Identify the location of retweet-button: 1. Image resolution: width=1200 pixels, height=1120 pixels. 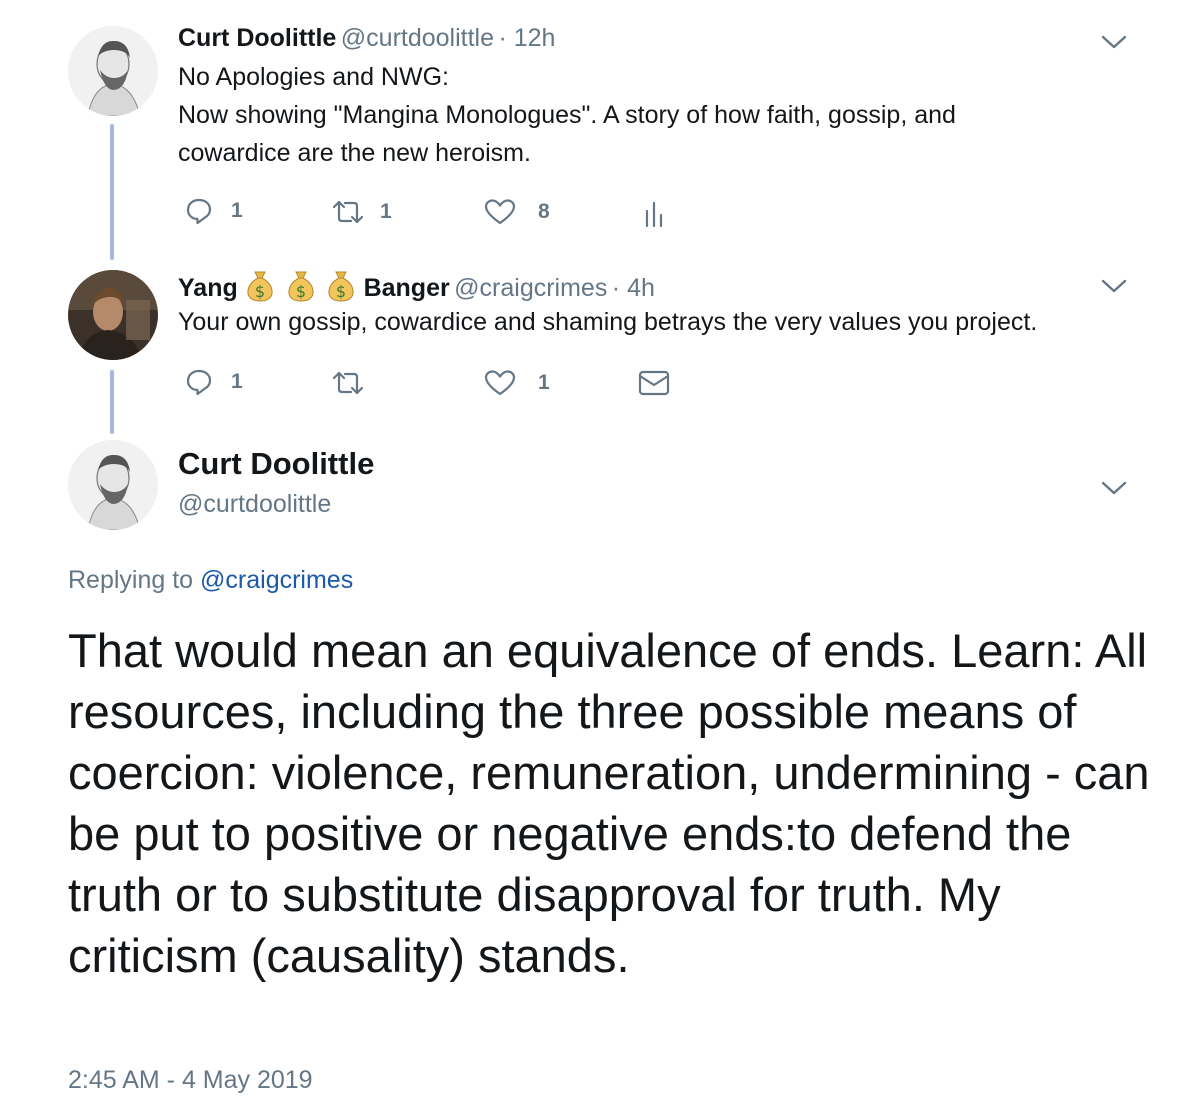
(361, 212).